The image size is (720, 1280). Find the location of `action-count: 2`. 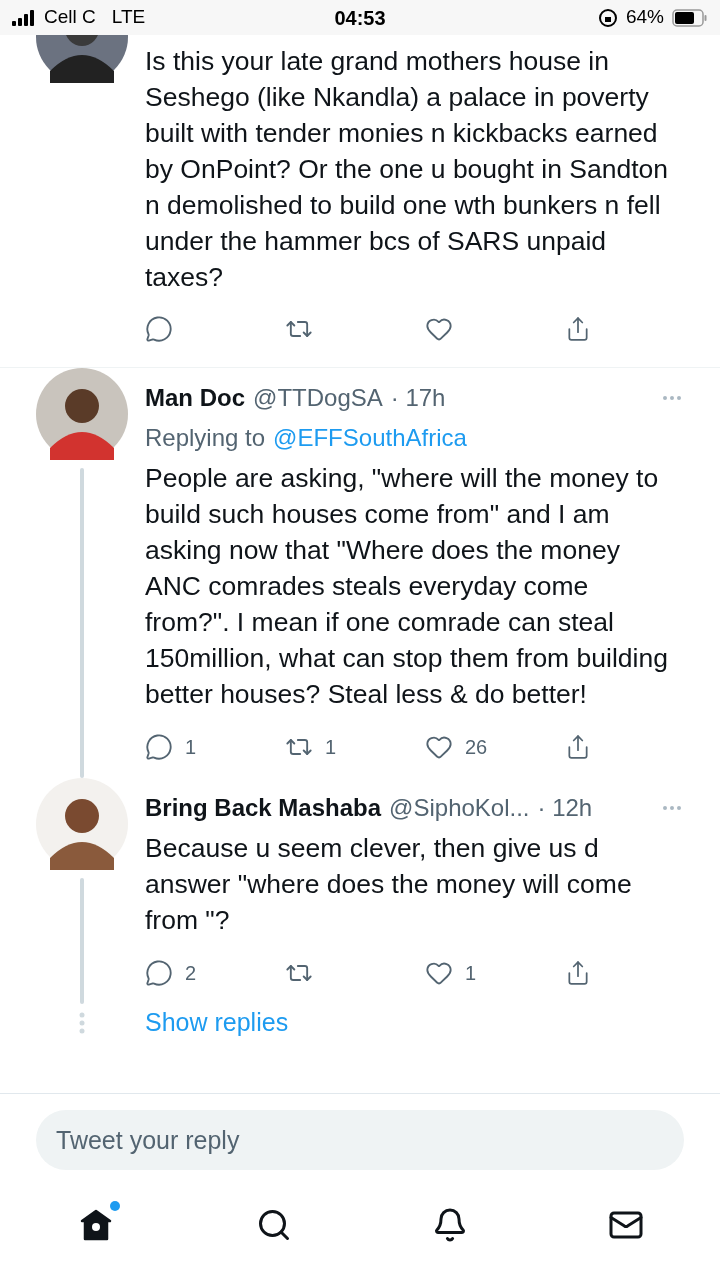

action-count: 2 is located at coordinates (191, 973).